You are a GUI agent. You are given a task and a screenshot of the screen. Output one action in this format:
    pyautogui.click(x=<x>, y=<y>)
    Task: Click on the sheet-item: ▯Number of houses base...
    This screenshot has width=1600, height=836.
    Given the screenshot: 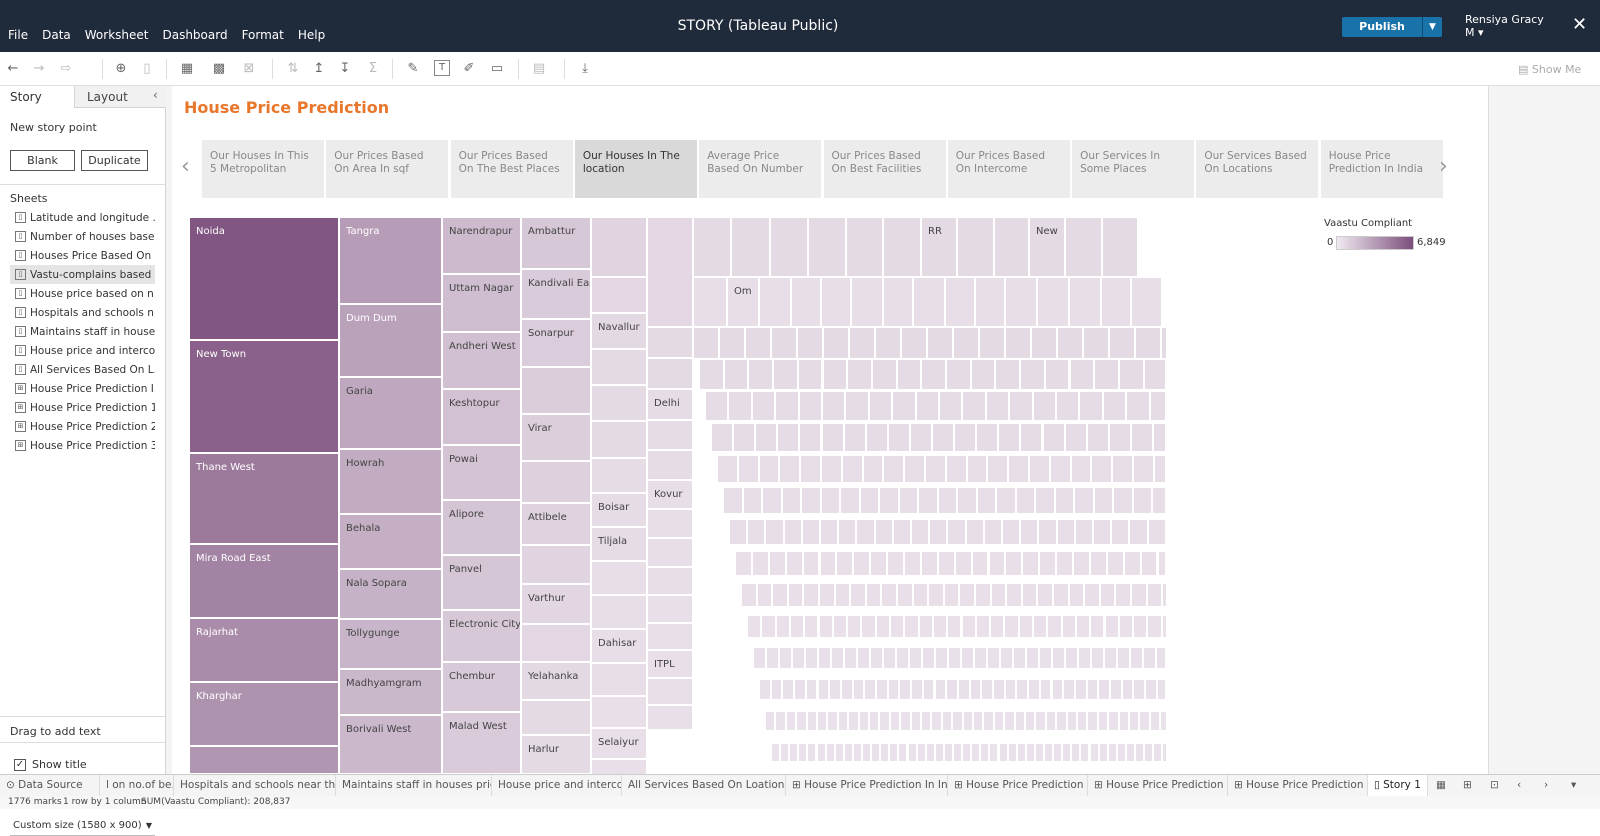 What is the action you would take?
    pyautogui.click(x=82, y=236)
    